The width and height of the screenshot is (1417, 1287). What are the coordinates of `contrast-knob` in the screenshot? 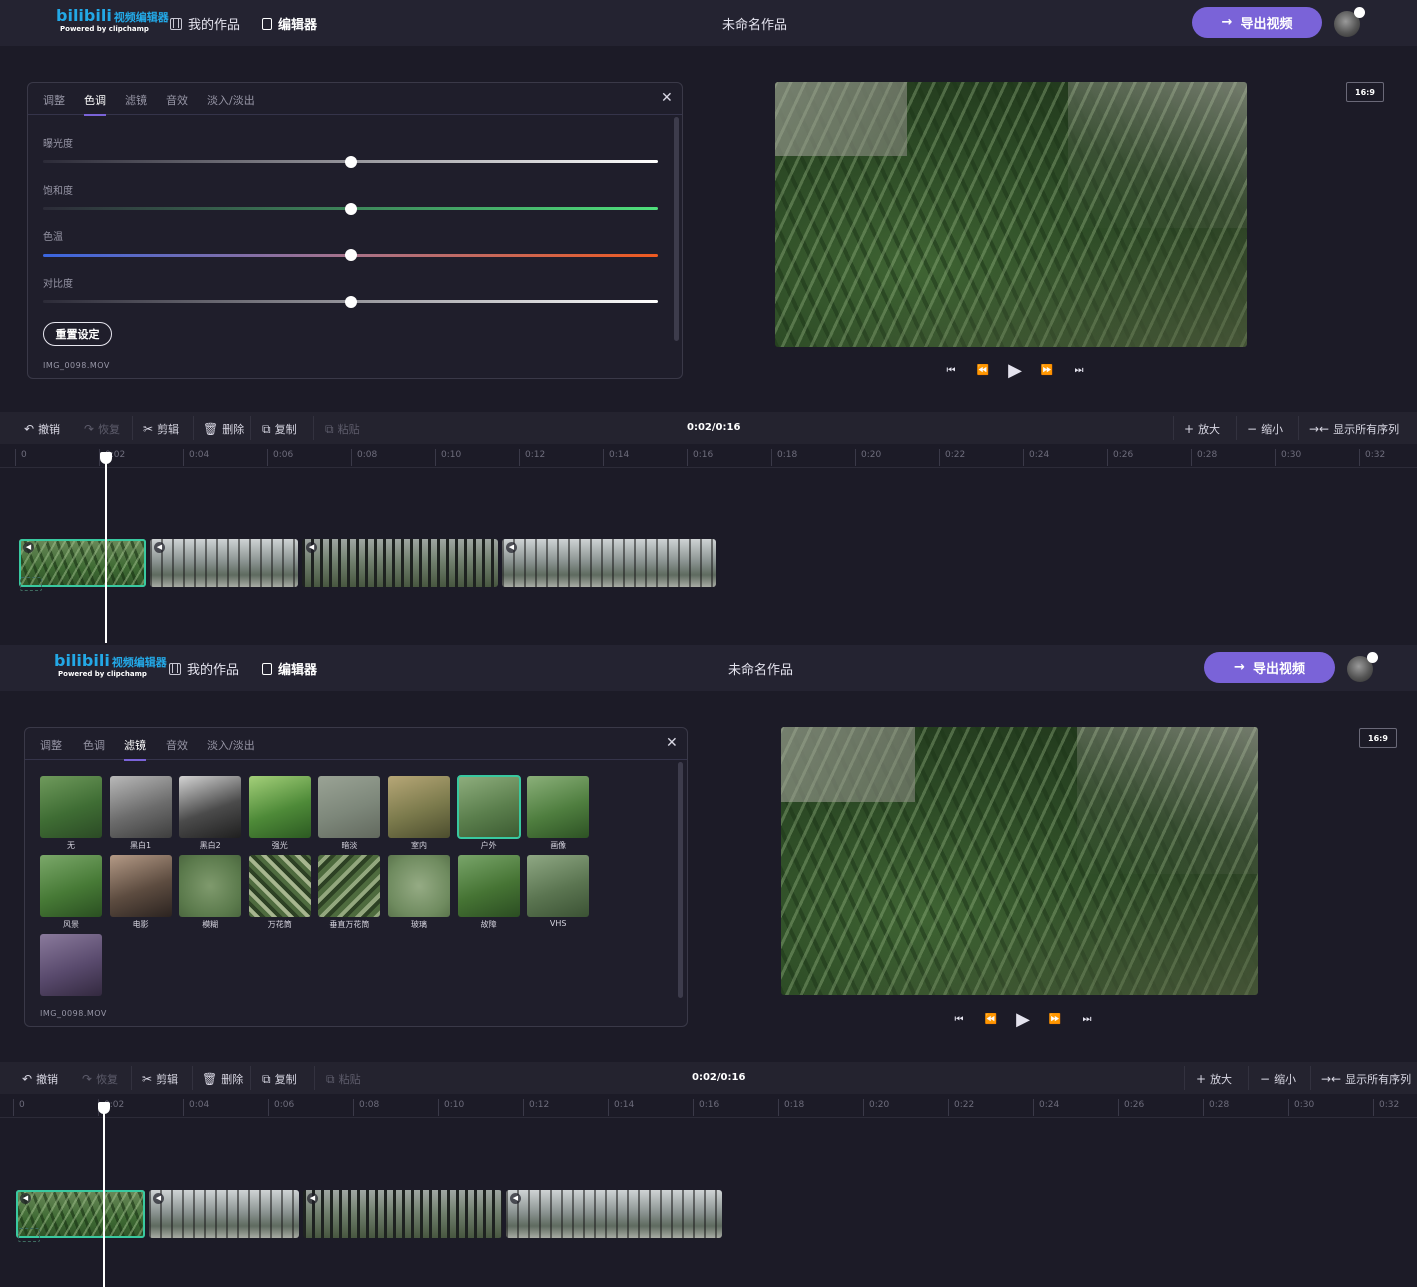 It's located at (351, 302).